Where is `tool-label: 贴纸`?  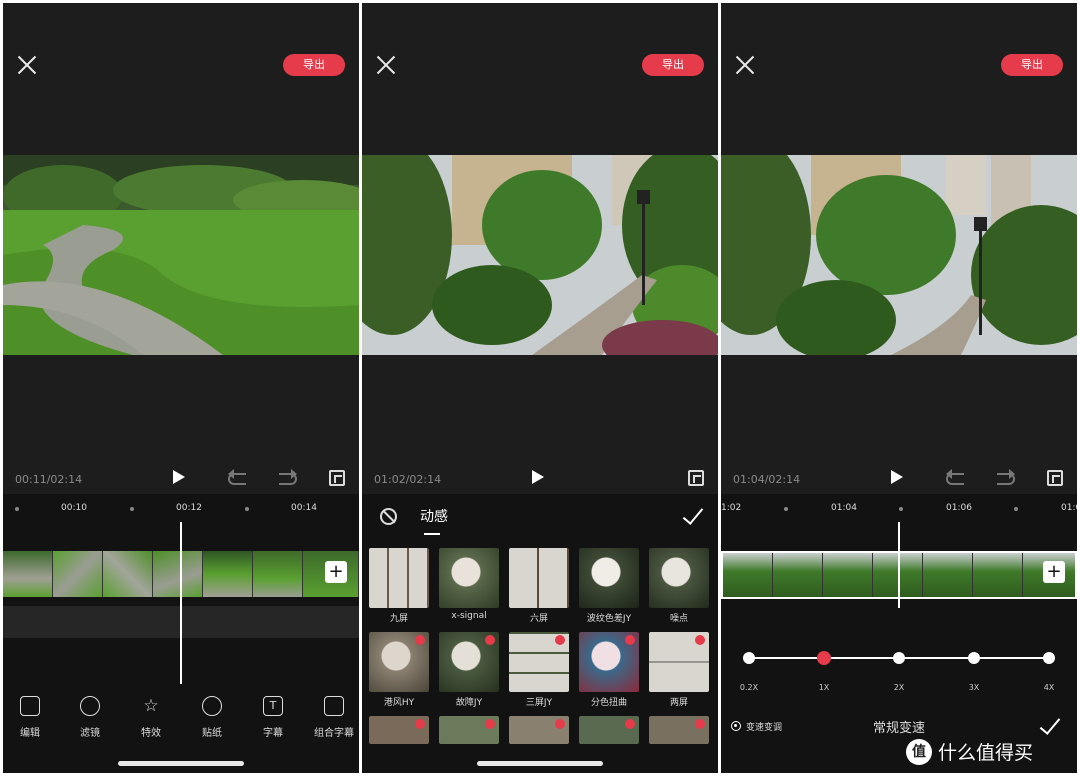
tool-label: 贴纸 is located at coordinates (212, 733).